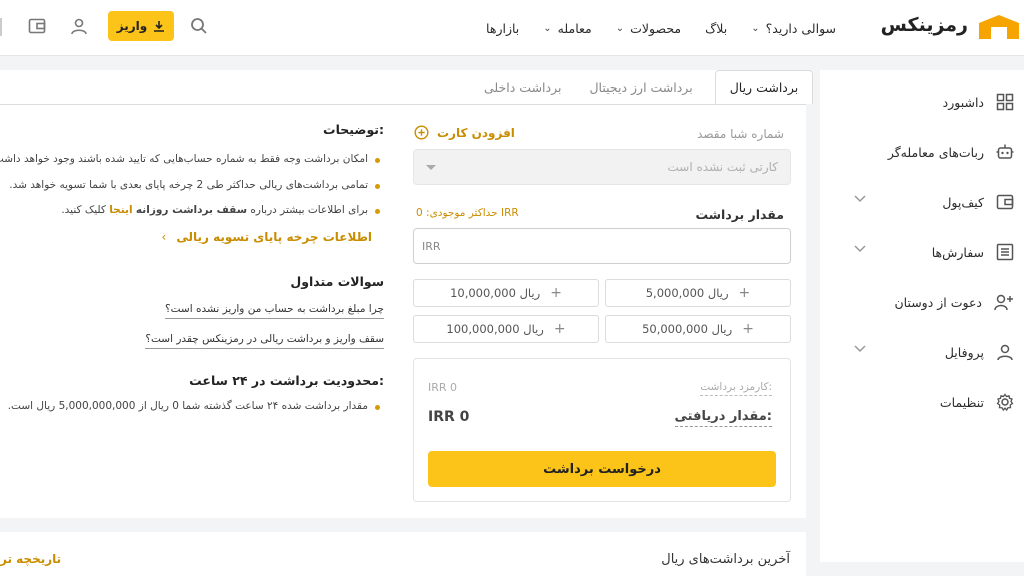 The width and height of the screenshot is (1024, 576). I want to click on quick-amount-5m: 5,000,000 ریال +, so click(698, 293).